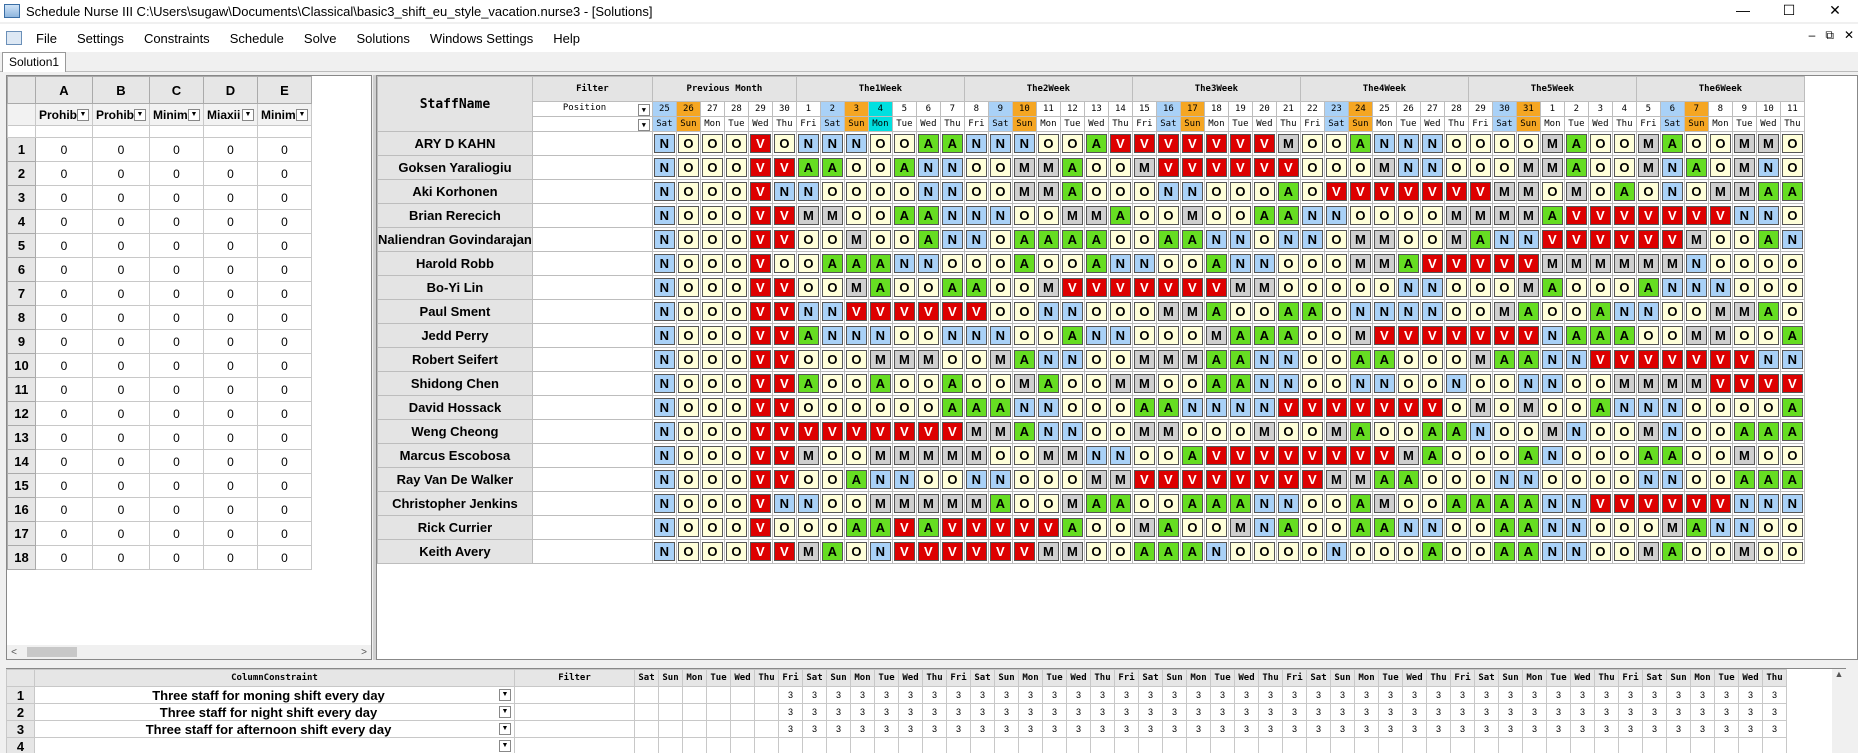 This screenshot has height=753, width=1858. I want to click on weekday-header: Sat, so click(1318, 678).